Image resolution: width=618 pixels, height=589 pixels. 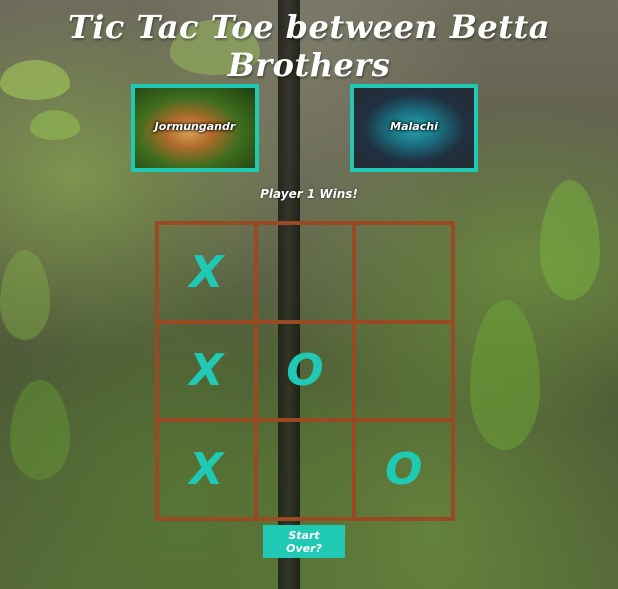 I want to click on board-cell-0-0: X, so click(x=206, y=272).